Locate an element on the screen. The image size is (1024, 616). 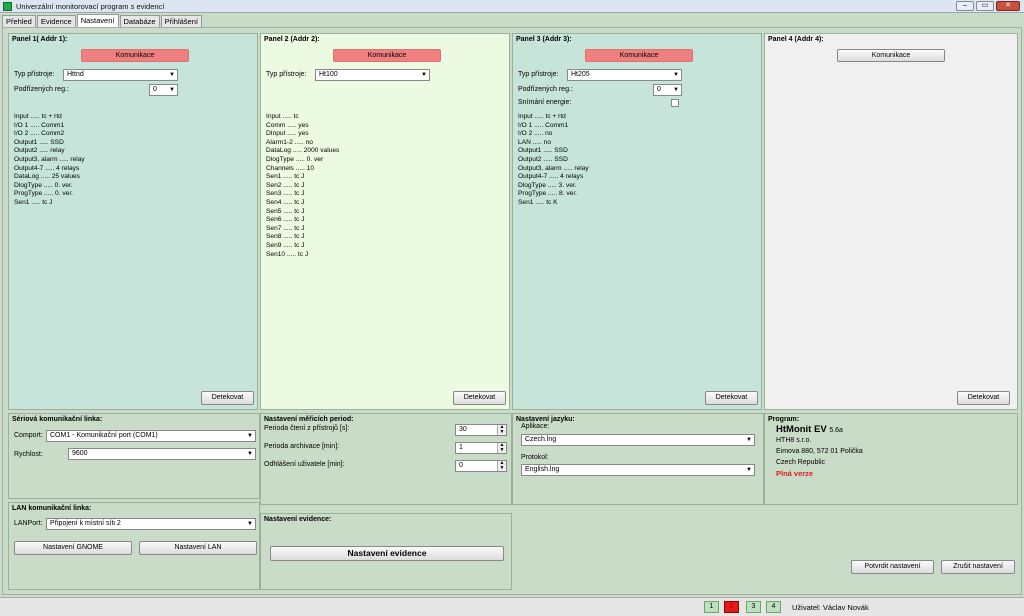
page-button-4: 4 is located at coordinates (773, 607).